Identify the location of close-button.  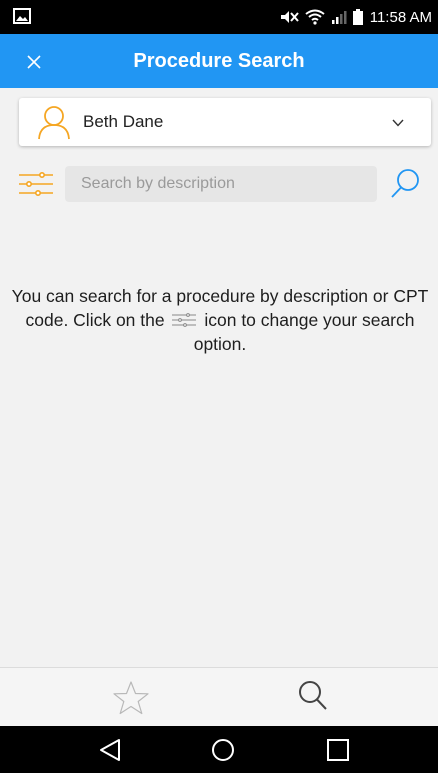
(34, 62).